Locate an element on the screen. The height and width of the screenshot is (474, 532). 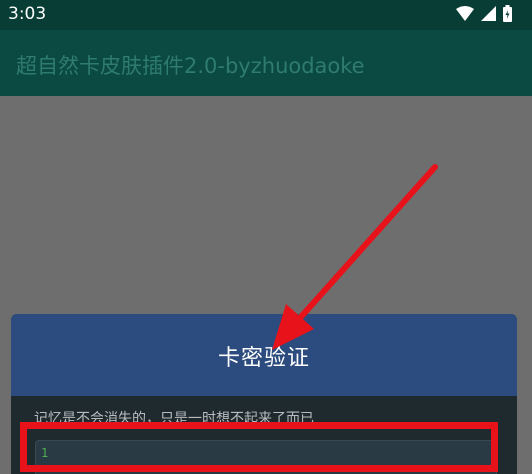
status-bar: 3:03 is located at coordinates (266, 15).